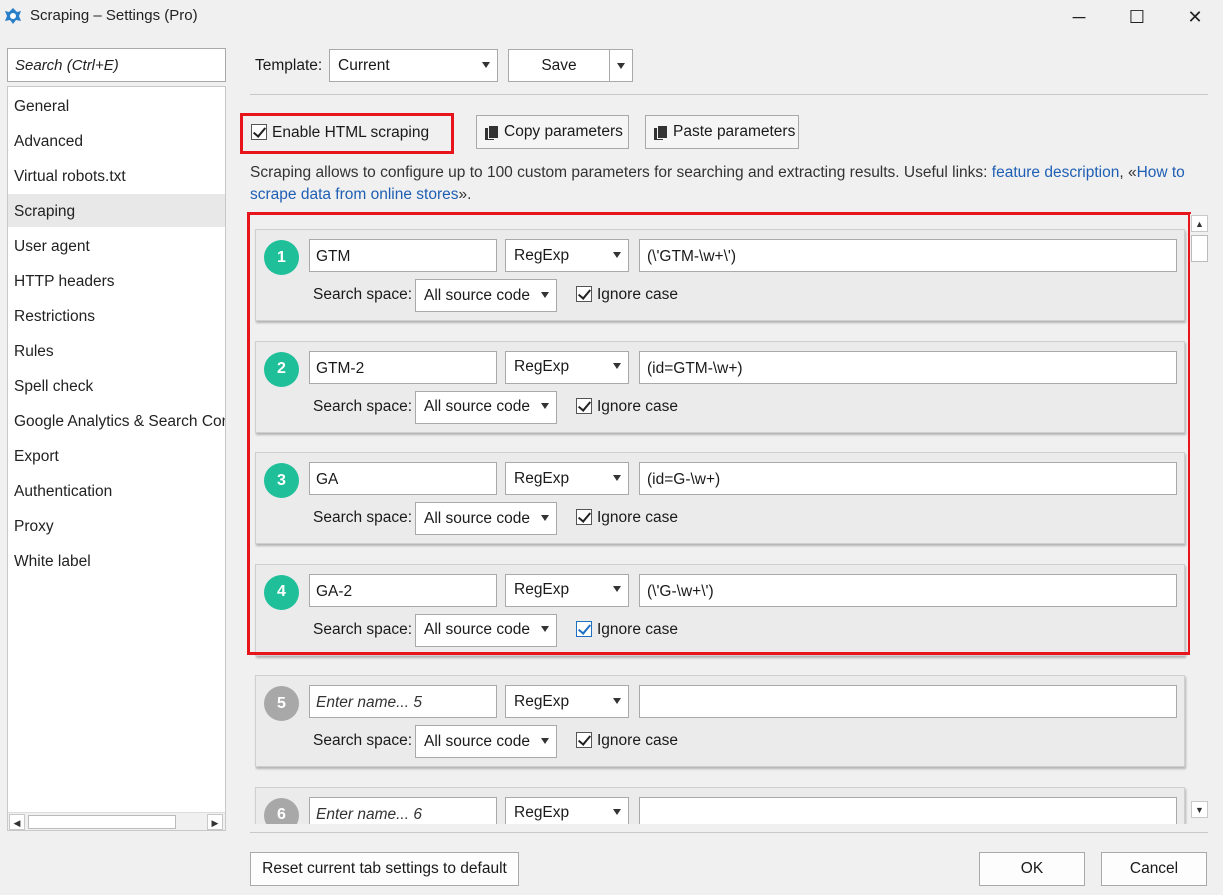 This screenshot has width=1223, height=895. I want to click on parameter-expression-input: (id=GTM-\w+), so click(908, 367).